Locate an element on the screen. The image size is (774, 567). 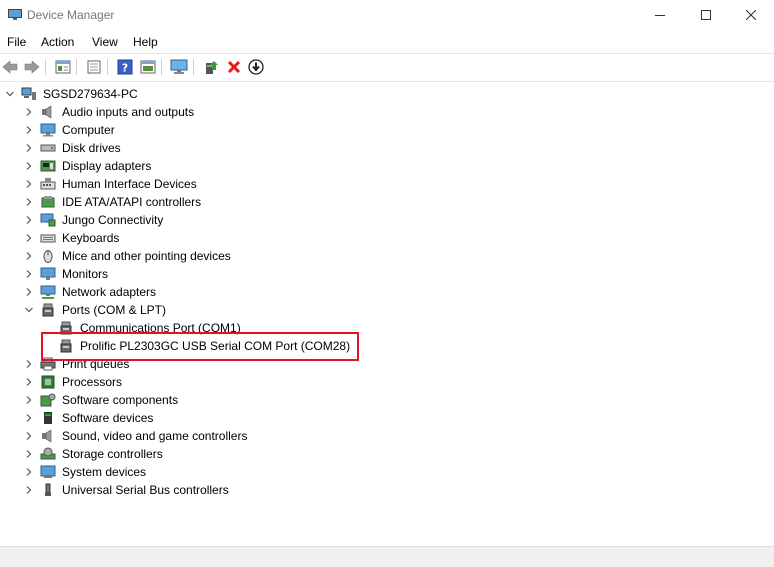
tree-category: Audio inputs and outputs is located at coordinates (108, 112).